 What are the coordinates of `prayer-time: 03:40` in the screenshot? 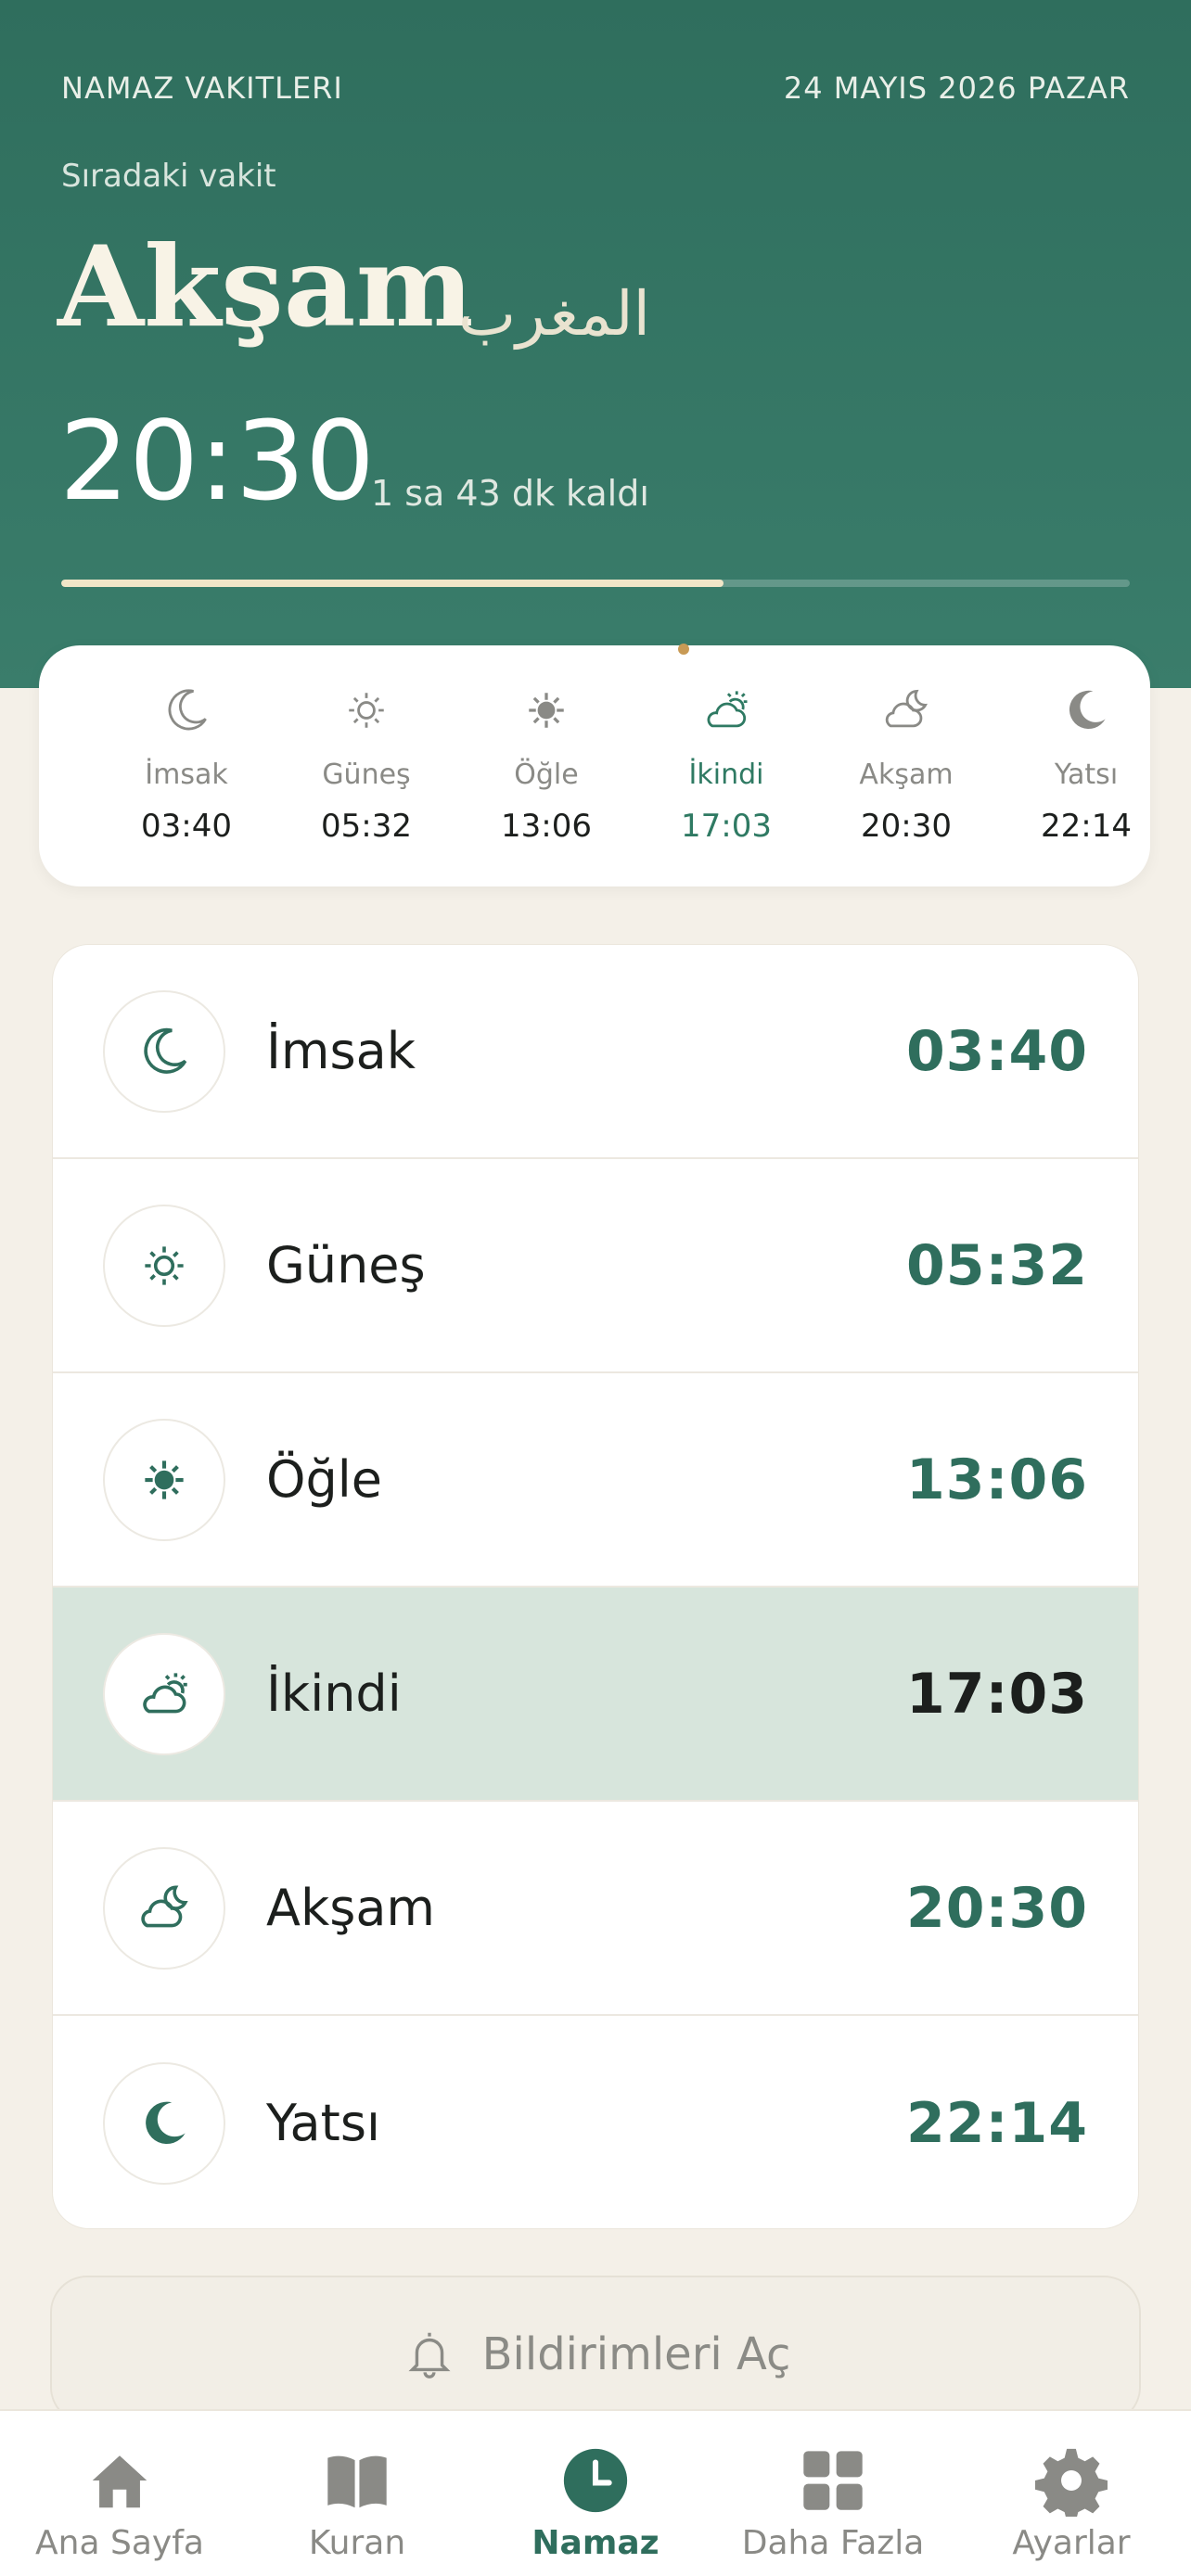 It's located at (997, 1051).